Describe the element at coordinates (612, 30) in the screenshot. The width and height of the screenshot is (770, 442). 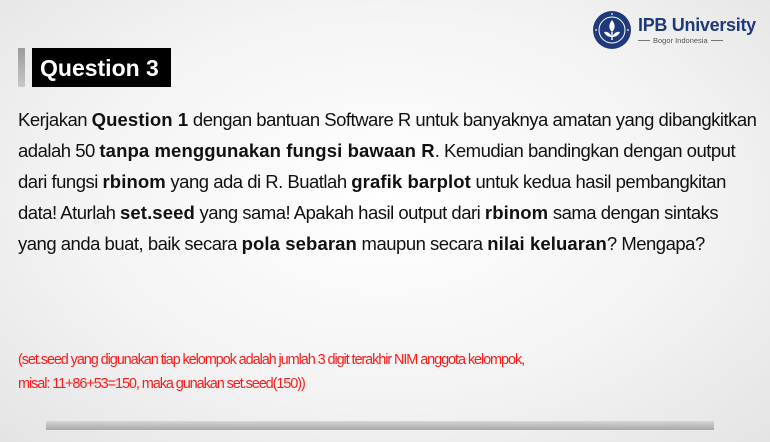
I see `ipb-seal-icon` at that location.